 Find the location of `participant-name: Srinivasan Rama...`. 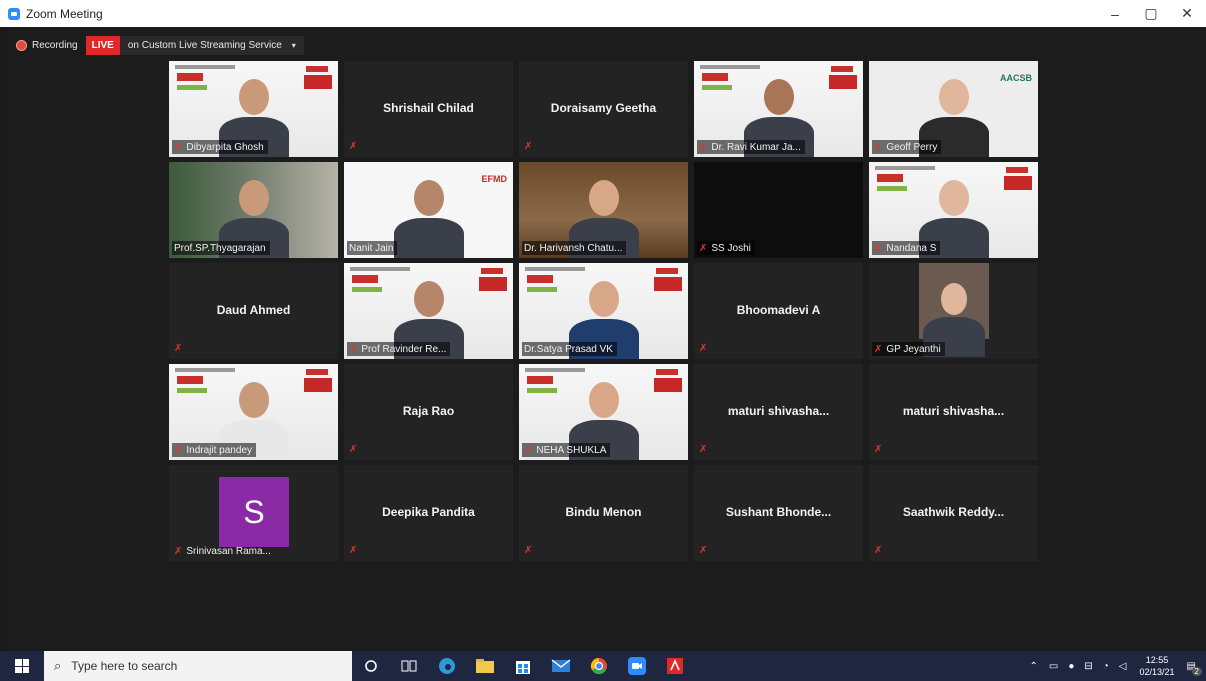

participant-name: Srinivasan Rama... is located at coordinates (228, 551).